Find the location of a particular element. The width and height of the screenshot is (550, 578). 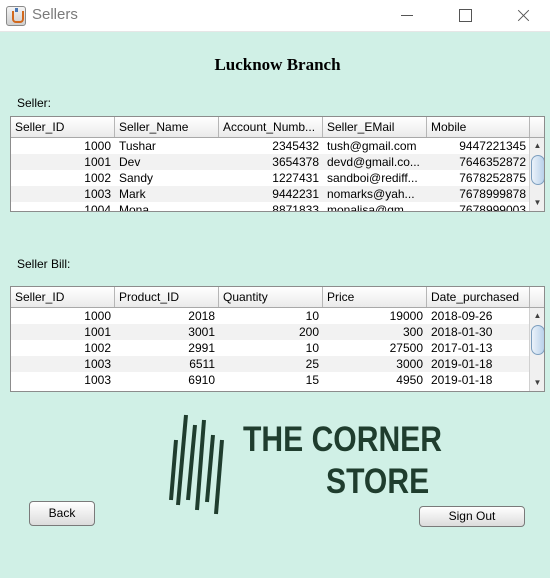

table-cell: 6511 is located at coordinates (167, 364).